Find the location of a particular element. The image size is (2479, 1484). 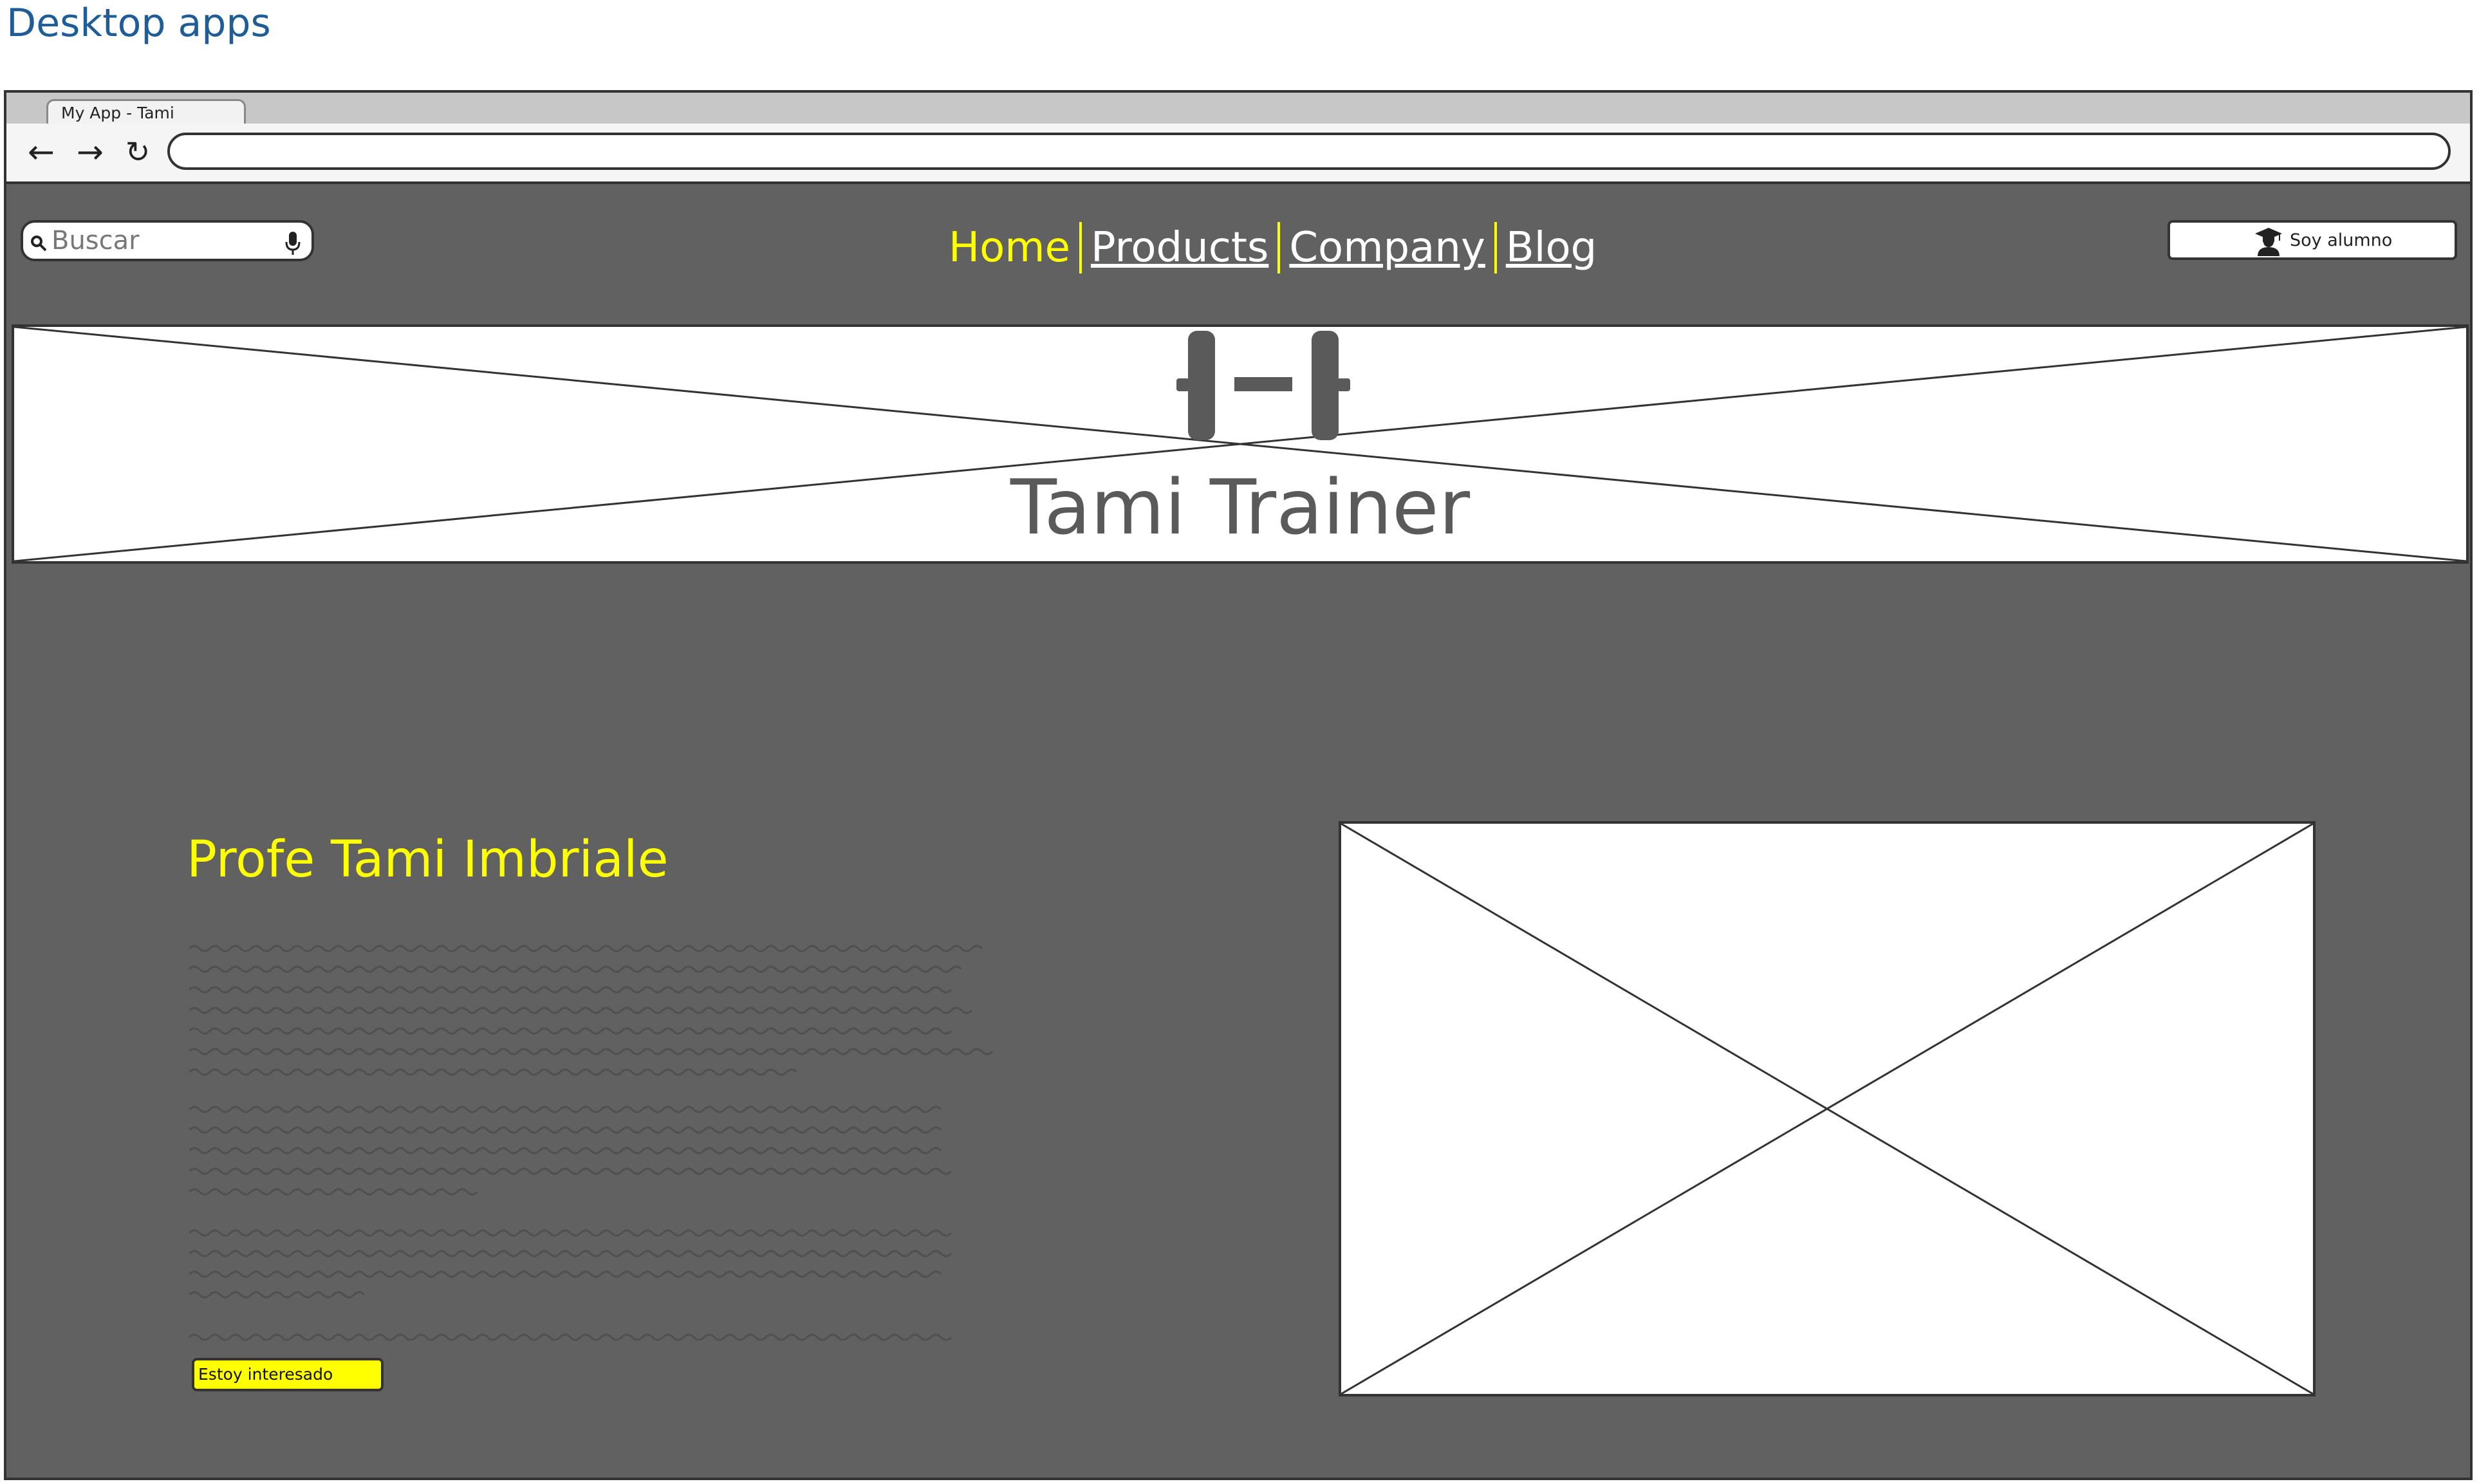

nav-home: Home is located at coordinates (1009, 248).